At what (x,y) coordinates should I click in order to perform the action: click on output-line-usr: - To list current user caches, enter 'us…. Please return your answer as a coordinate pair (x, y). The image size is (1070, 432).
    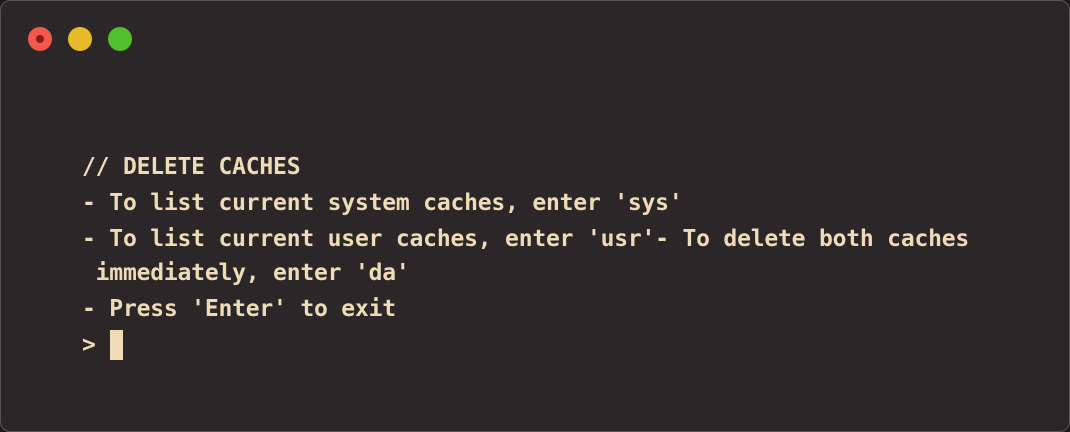
    Looking at the image, I should click on (526, 239).